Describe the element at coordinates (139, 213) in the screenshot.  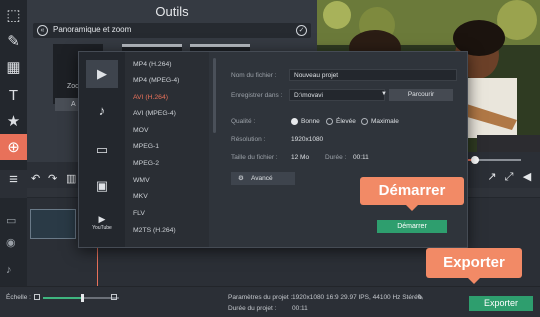
I see `format-item: FLV` at that location.